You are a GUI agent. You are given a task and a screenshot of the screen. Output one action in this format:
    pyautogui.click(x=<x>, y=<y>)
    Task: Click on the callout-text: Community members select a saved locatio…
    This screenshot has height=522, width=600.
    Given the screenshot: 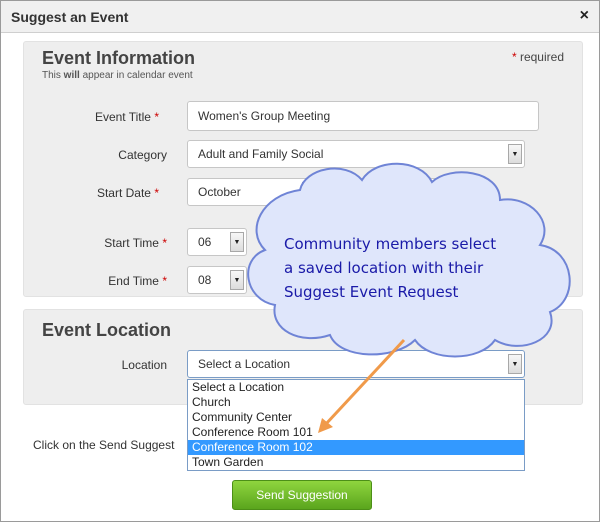 What is the action you would take?
    pyautogui.click(x=390, y=268)
    